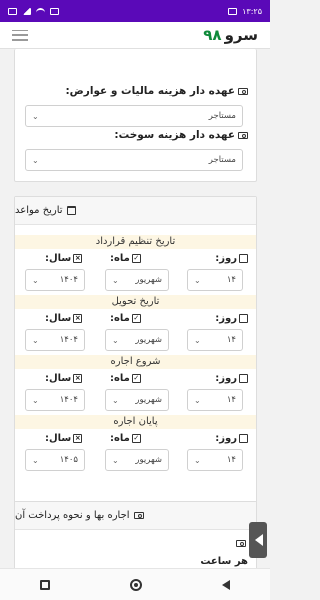  Describe the element at coordinates (45, 584) in the screenshot. I see `recents-icon` at that location.